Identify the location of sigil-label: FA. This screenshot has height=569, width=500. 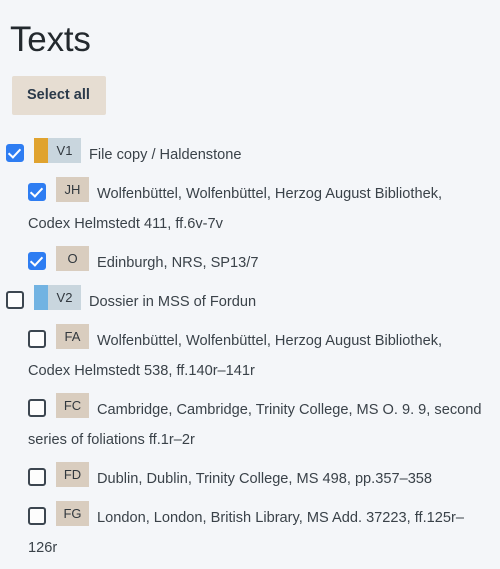
(72, 336).